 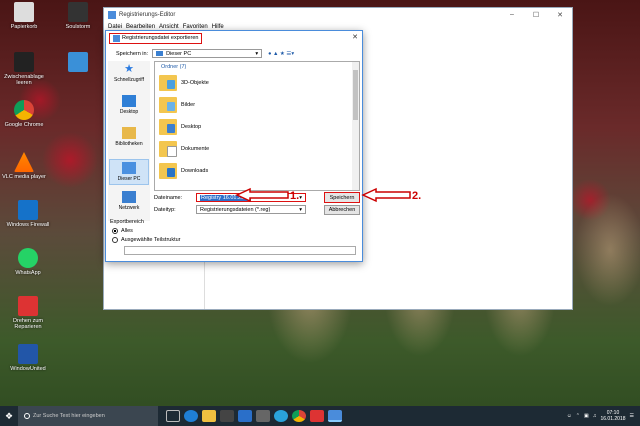 What do you see at coordinates (281, 416) in the screenshot?
I see `telegram-icon` at bounding box center [281, 416].